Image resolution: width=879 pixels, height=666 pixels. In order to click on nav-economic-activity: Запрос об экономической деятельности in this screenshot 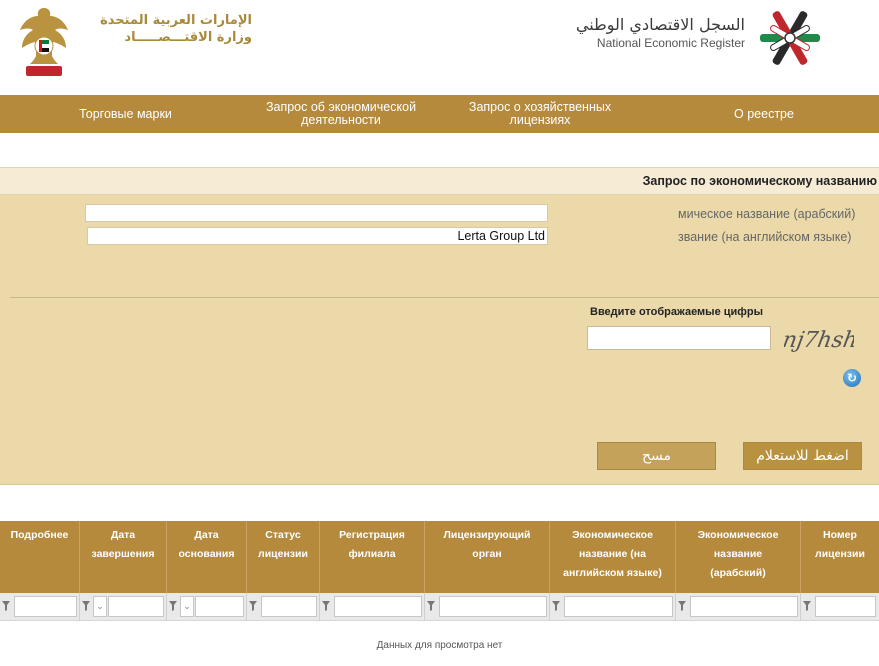, I will do `click(341, 114)`.